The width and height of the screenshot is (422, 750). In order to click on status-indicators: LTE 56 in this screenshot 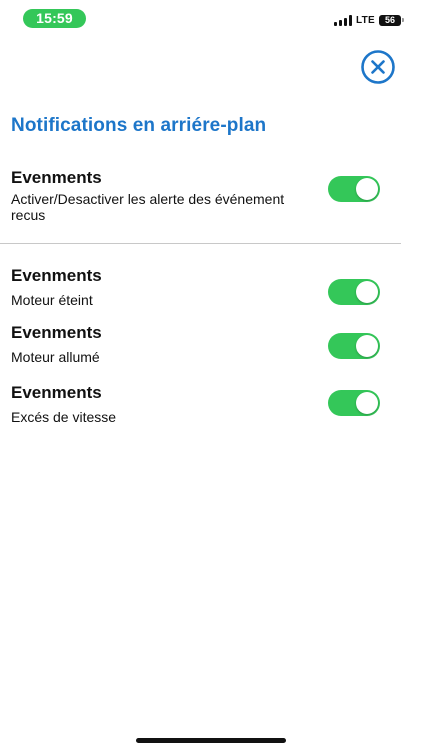, I will do `click(368, 20)`.